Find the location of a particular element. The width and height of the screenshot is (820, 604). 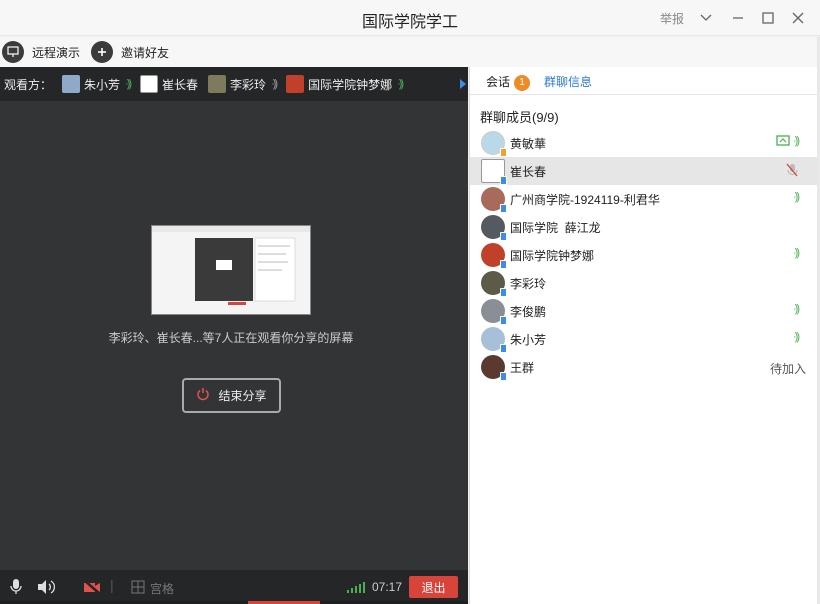

toolbar: 远程演示 邀请好友 is located at coordinates (410, 52).